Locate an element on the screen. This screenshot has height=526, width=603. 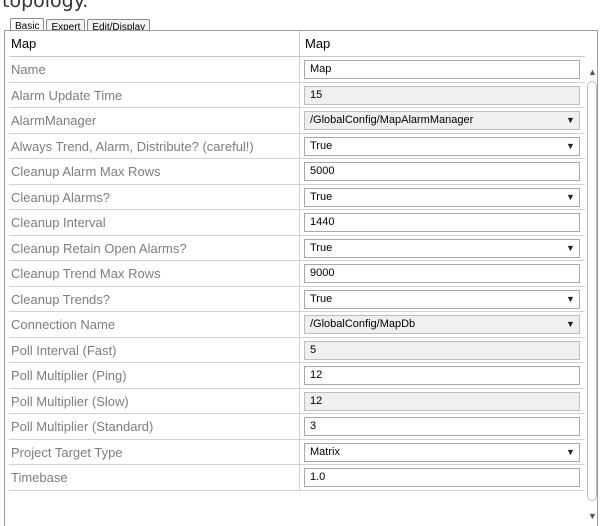
property-value-input: Map is located at coordinates (442, 69).